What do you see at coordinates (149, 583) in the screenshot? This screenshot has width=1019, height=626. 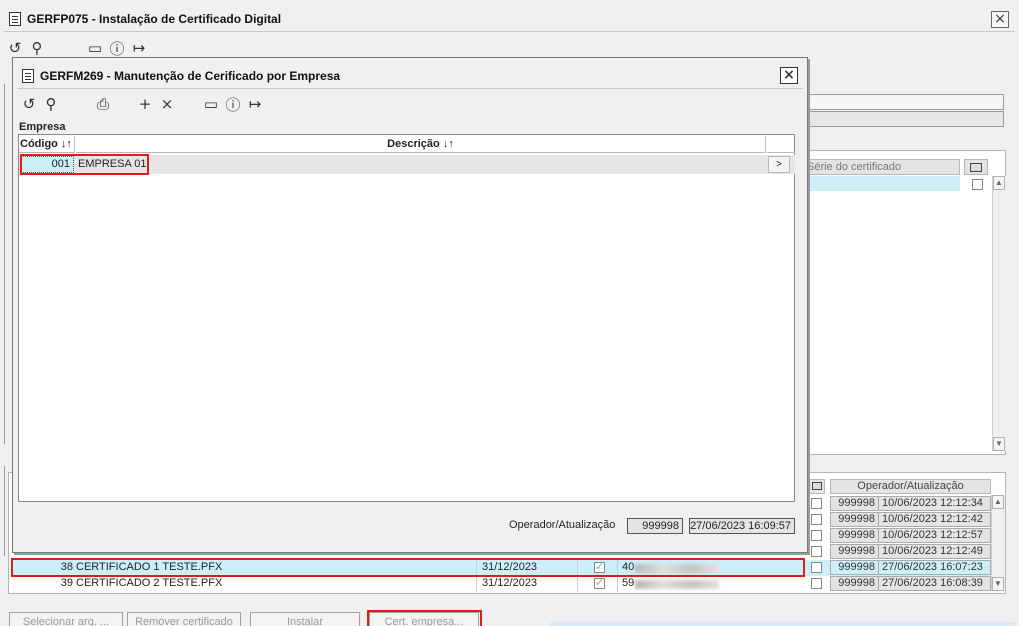 I see `cert-file-cell: CERTIFICADO 2 TESTE.PFX` at bounding box center [149, 583].